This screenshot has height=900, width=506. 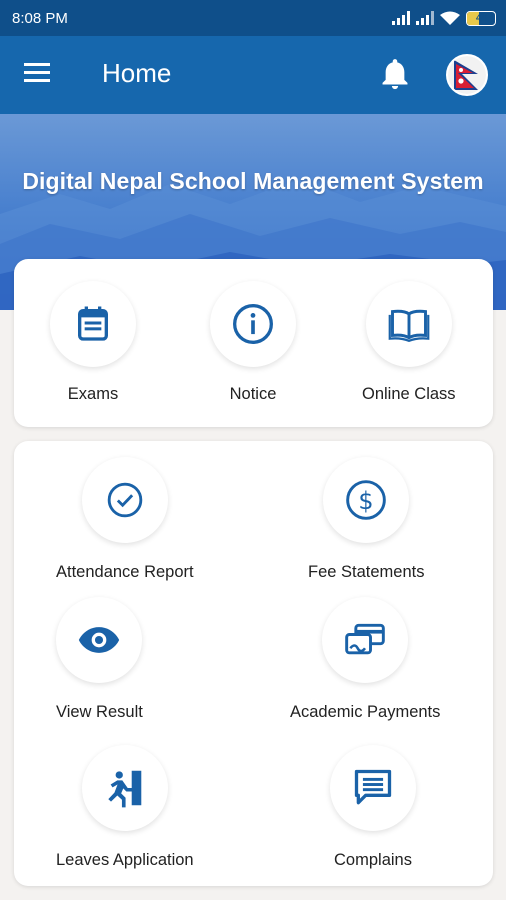 I want to click on page-title: Home, so click(x=137, y=73).